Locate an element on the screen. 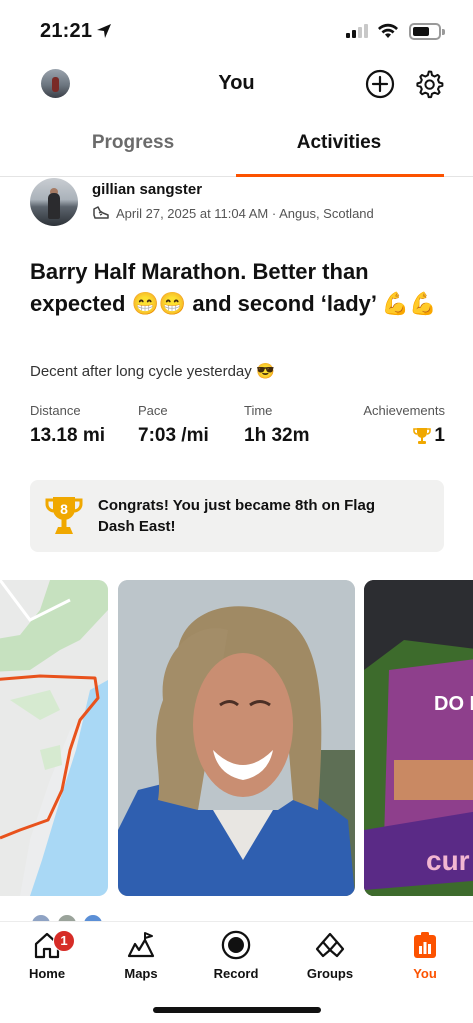  app-header: You is located at coordinates (236, 87).